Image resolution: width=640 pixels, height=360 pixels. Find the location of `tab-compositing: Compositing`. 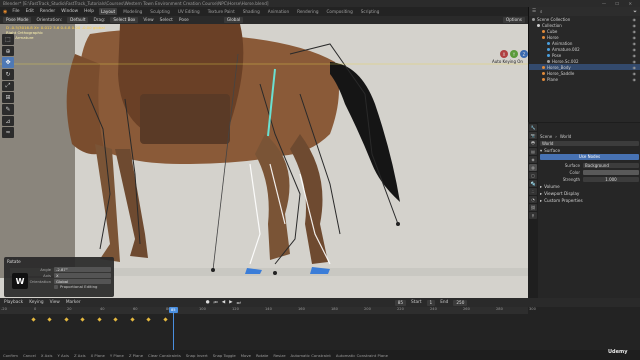

tab-compositing: Compositing is located at coordinates (340, 11).